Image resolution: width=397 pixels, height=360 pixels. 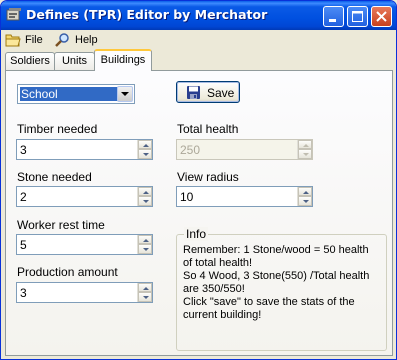 I want to click on total-health-stepper: 250, so click(x=244, y=149).